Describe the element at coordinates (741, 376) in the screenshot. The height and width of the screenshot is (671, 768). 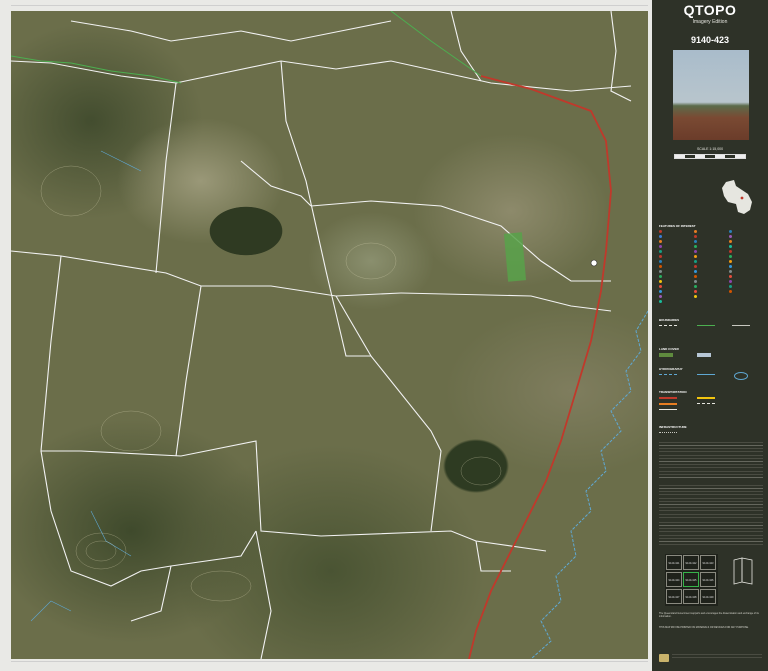
I see `waterbody-sample` at that location.